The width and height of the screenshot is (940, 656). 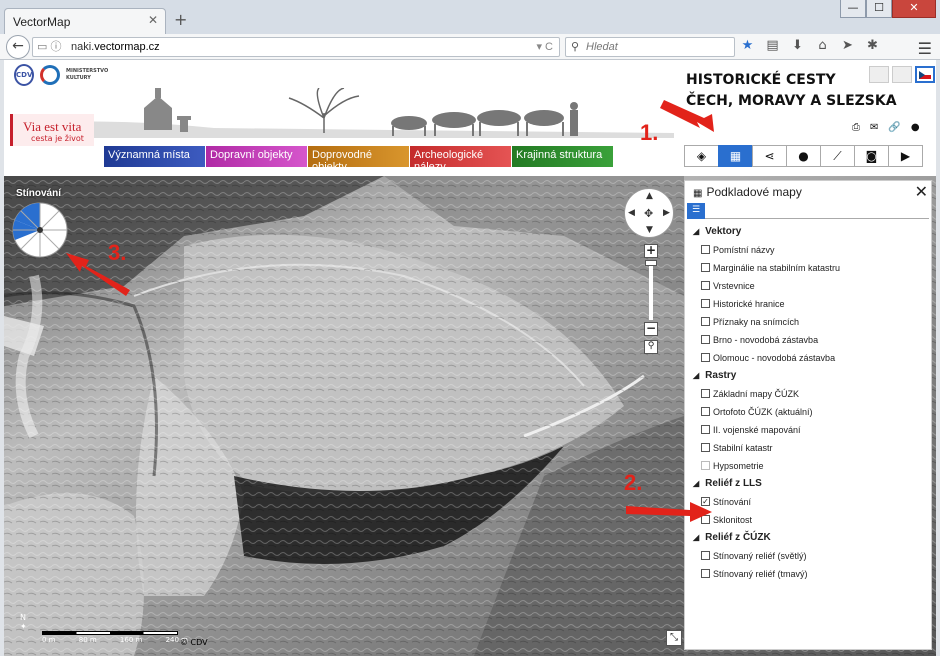 What do you see at coordinates (687, 116) in the screenshot?
I see `arrow-1-icon` at bounding box center [687, 116].